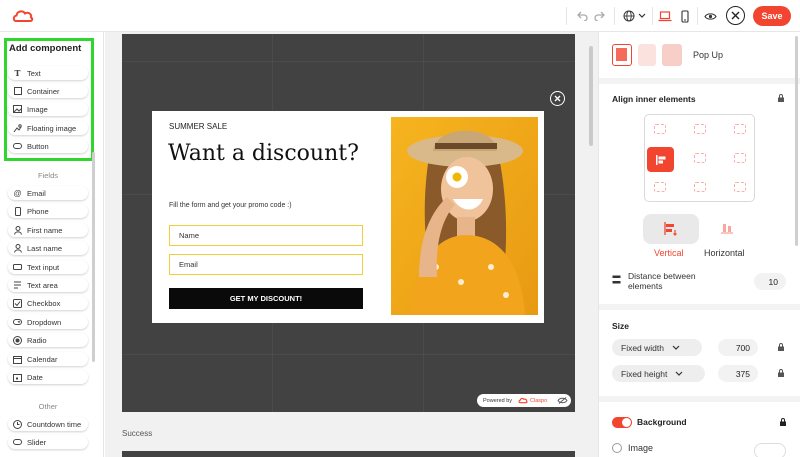 This screenshot has width=800, height=457. I want to click on panel-scrollbar, so click(796, 141).